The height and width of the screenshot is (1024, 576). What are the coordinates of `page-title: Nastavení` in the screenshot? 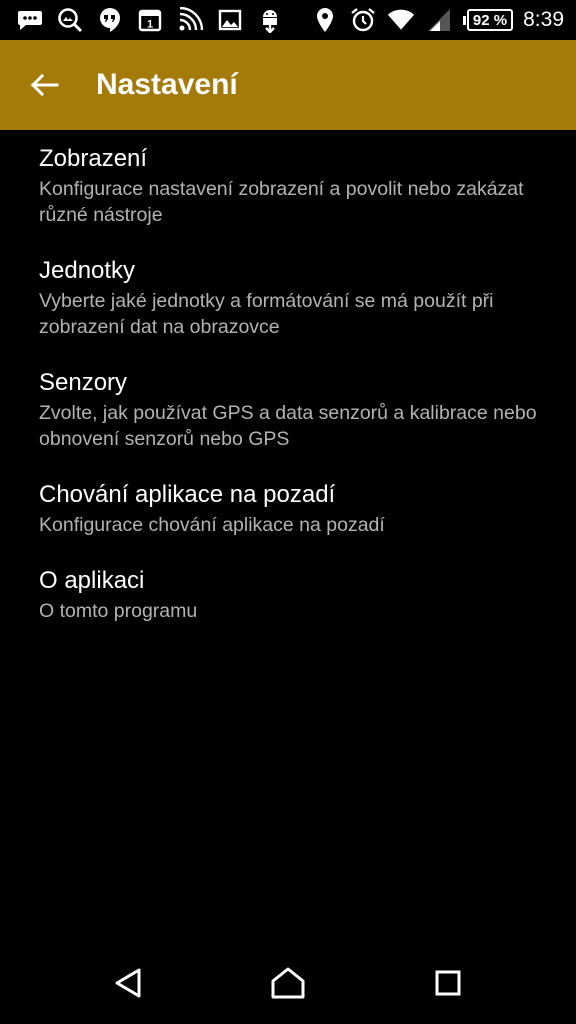 It's located at (167, 84).